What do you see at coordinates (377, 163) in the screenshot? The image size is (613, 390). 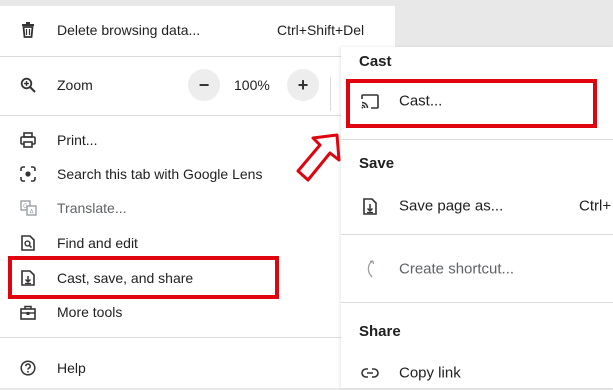 I see `save-heading: Save` at bounding box center [377, 163].